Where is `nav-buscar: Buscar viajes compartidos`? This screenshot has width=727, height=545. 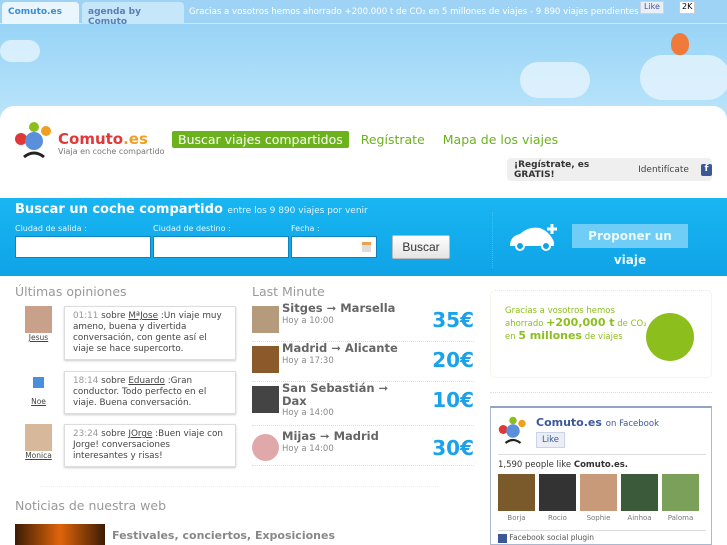
nav-buscar: Buscar viajes compartidos is located at coordinates (260, 139).